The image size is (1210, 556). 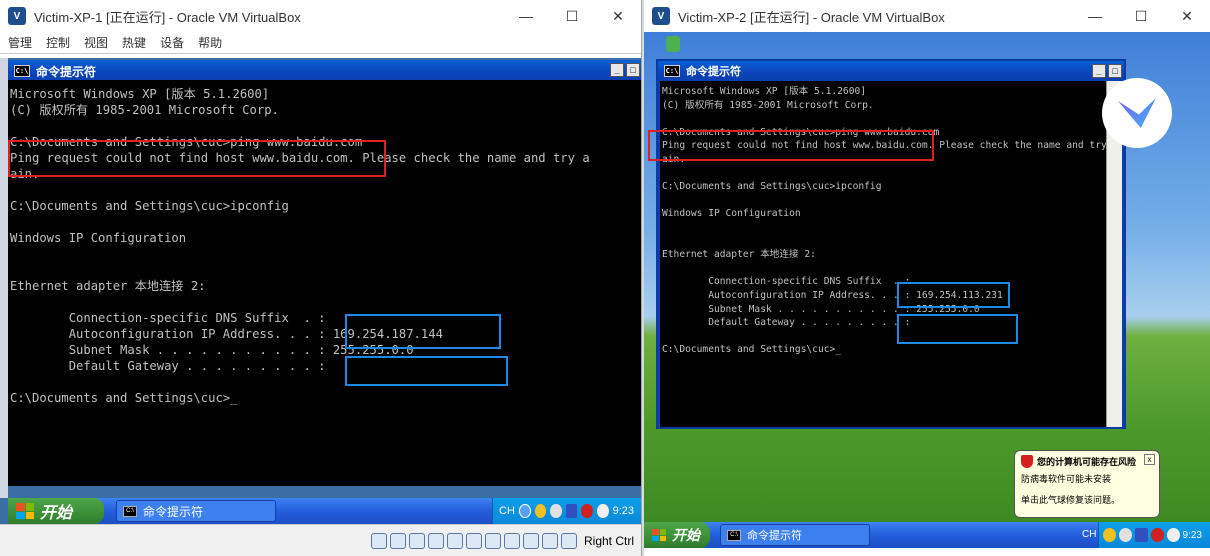 I want to click on clock: 9:23, so click(x=623, y=511).